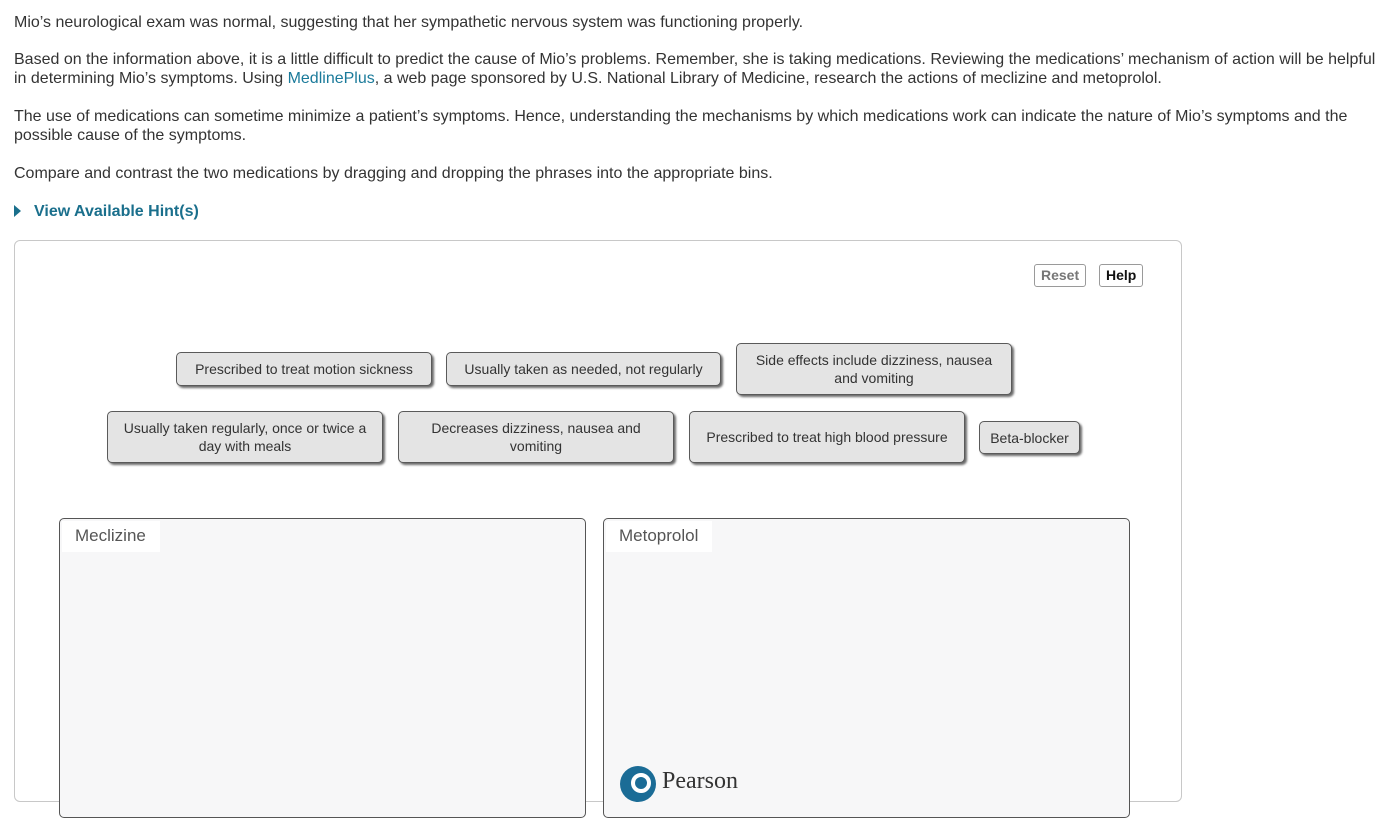 The height and width of the screenshot is (818, 1390). What do you see at coordinates (322, 668) in the screenshot?
I see `drop-bin-meclizine: Meclizine` at bounding box center [322, 668].